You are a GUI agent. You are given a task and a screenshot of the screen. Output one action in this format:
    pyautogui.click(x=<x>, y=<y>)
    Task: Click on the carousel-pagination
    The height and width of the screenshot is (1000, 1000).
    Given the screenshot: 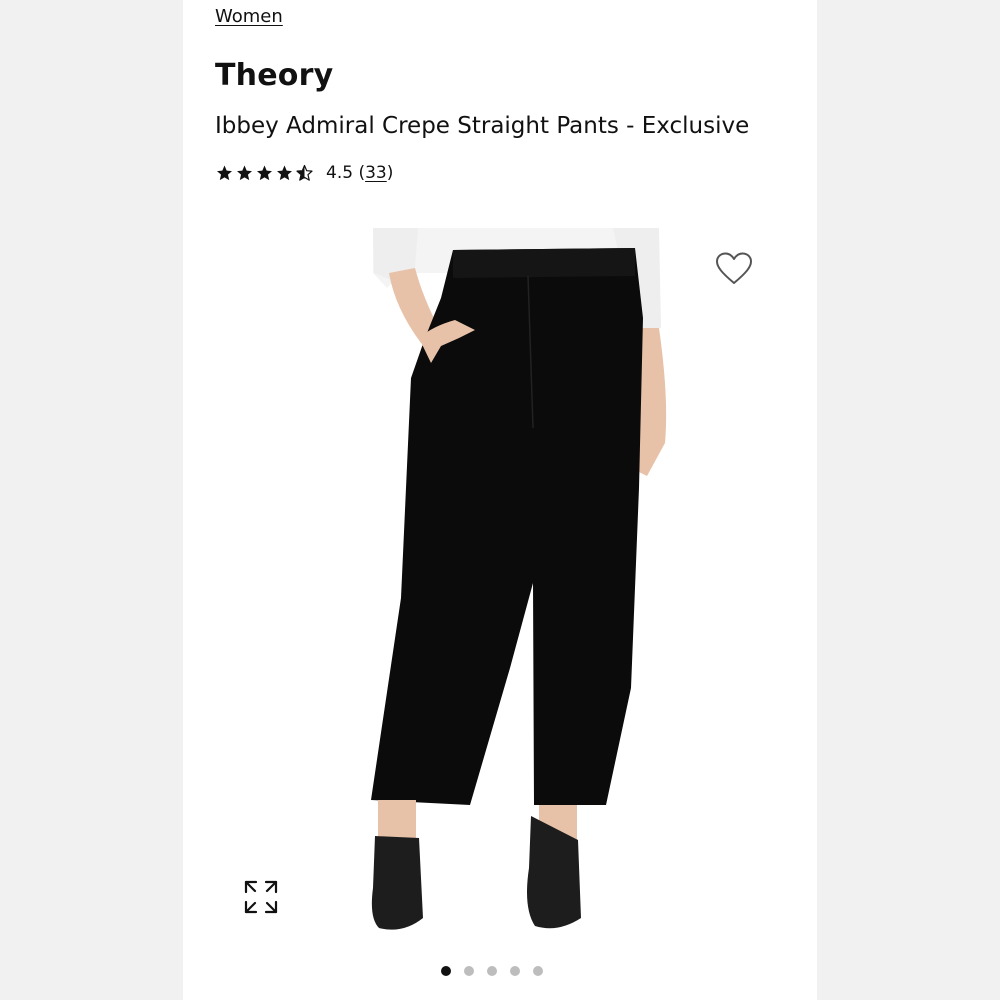 What is the action you would take?
    pyautogui.click(x=492, y=971)
    